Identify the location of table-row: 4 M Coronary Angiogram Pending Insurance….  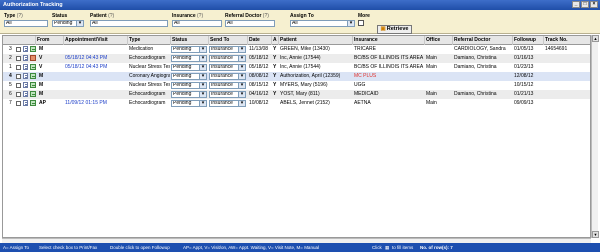
(296, 76).